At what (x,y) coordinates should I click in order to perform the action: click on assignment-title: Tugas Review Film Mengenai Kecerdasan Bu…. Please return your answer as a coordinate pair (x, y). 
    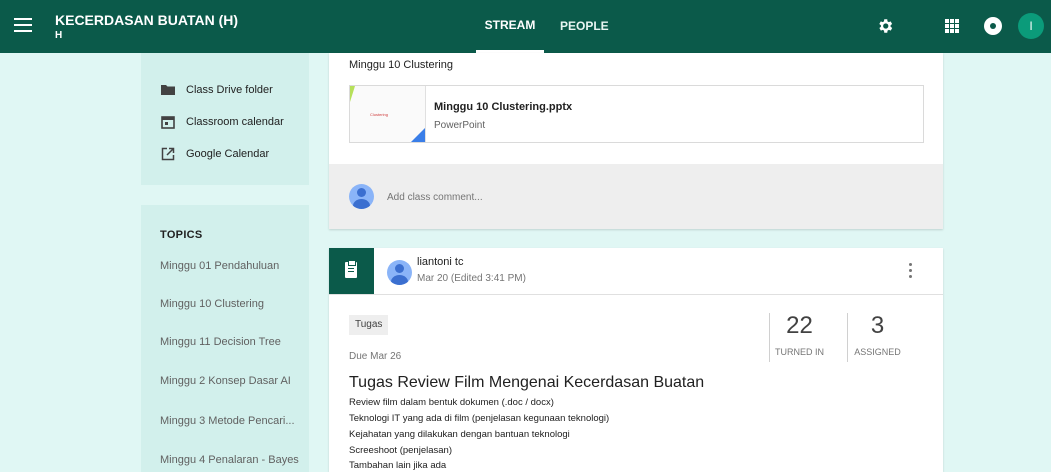
    Looking at the image, I should click on (526, 383).